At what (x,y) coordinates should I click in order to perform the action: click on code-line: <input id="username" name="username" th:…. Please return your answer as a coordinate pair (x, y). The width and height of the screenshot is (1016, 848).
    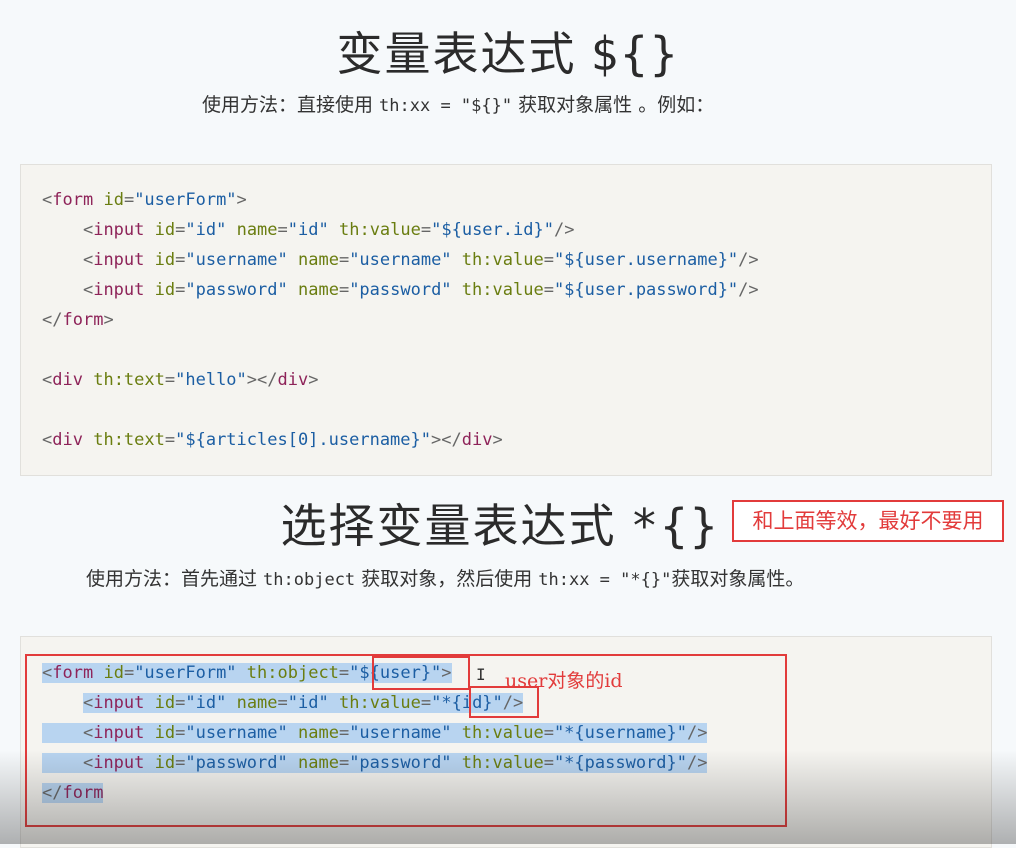
    Looking at the image, I should click on (420, 260).